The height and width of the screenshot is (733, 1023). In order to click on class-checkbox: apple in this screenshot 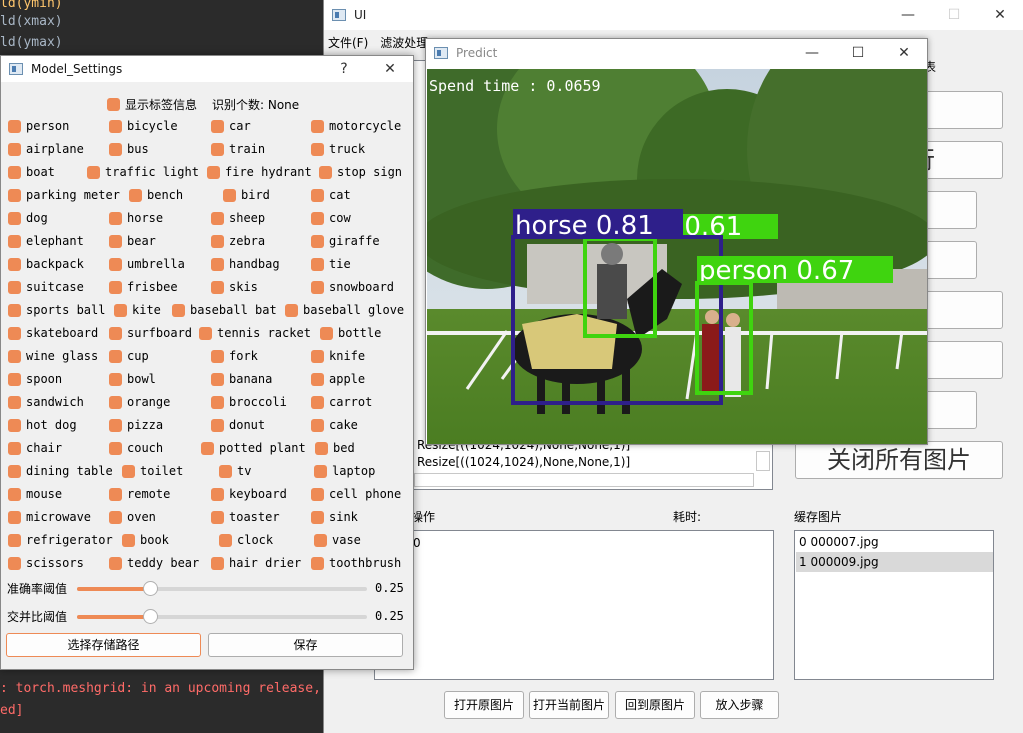, I will do `click(338, 379)`.